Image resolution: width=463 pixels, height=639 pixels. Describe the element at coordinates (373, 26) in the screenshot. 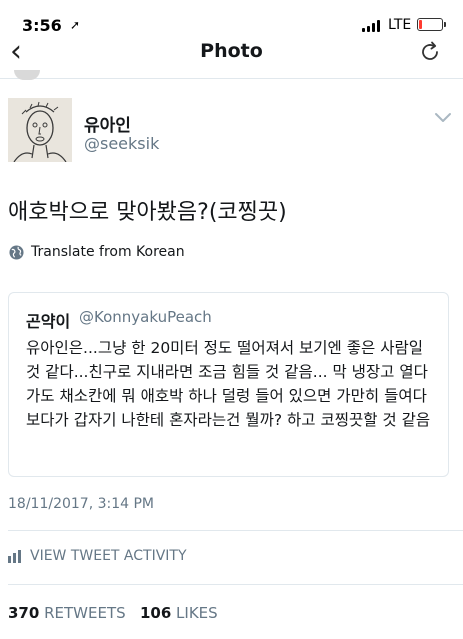

I see `signal-strength-icon` at that location.